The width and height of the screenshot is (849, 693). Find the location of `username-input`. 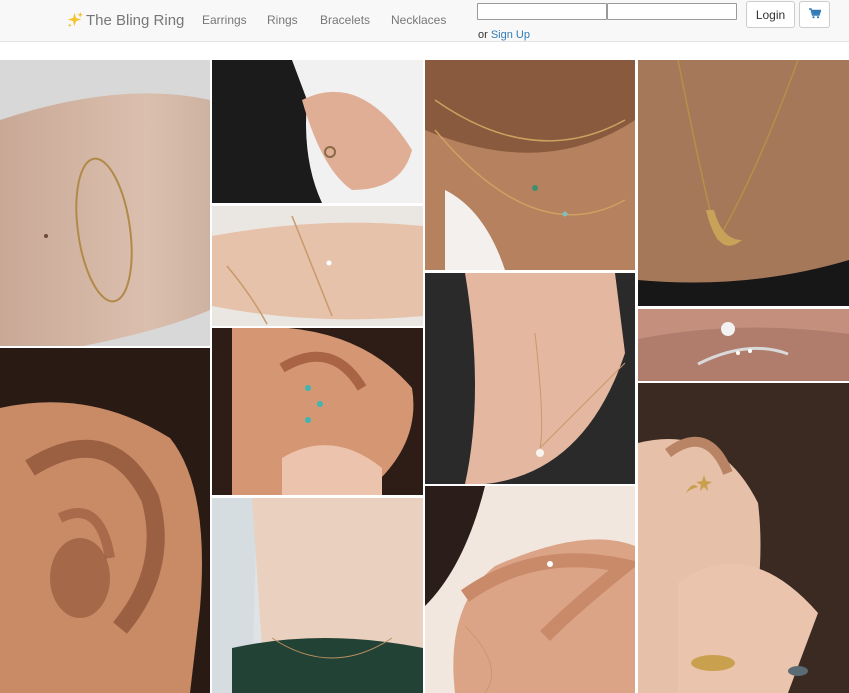

username-input is located at coordinates (542, 11).